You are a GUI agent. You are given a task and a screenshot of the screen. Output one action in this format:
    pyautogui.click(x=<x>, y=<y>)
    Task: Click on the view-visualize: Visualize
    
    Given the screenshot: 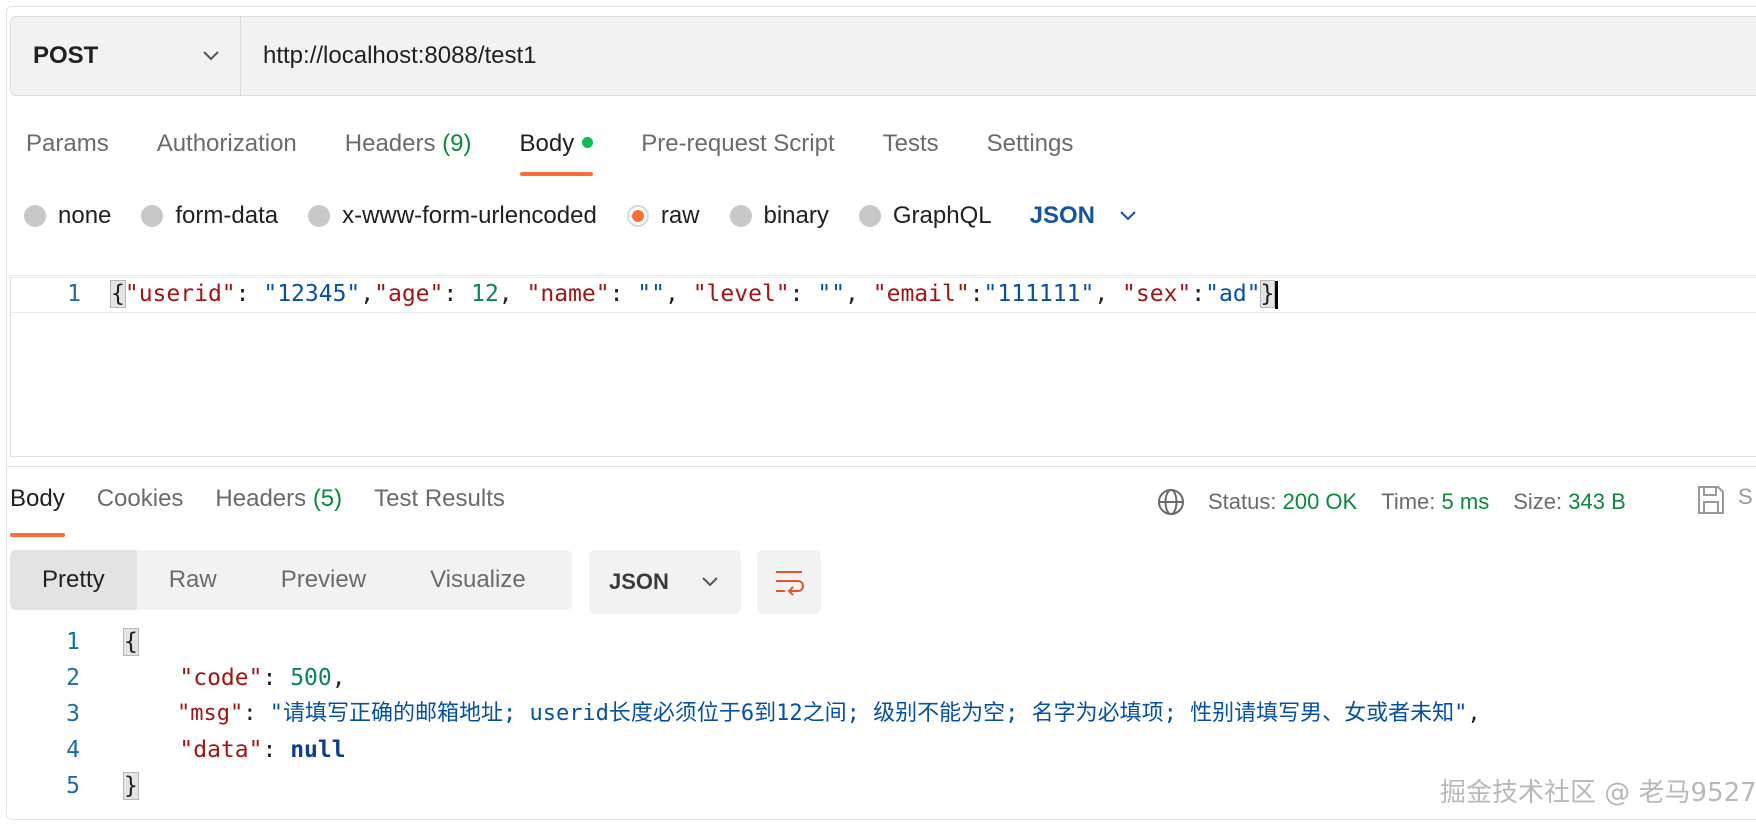 What is the action you would take?
    pyautogui.click(x=478, y=580)
    